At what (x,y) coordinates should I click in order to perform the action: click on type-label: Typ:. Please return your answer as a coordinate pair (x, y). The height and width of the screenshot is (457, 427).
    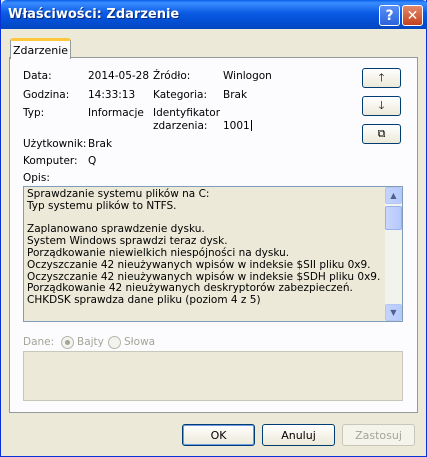
    Looking at the image, I should click on (34, 113).